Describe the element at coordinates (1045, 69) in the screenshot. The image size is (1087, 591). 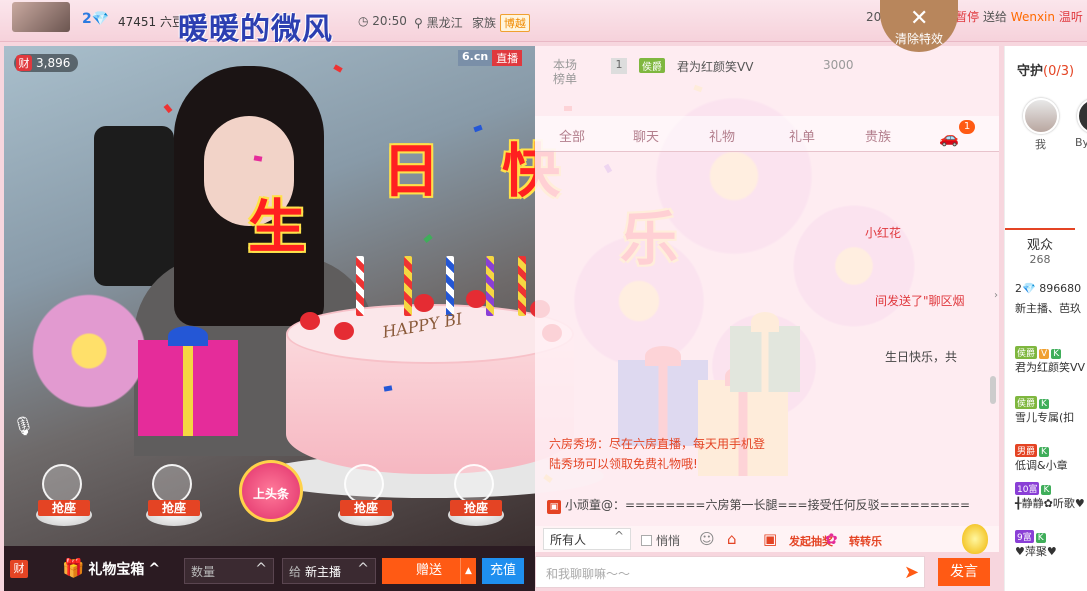
I see `guard-title: 守护(0/3)` at that location.